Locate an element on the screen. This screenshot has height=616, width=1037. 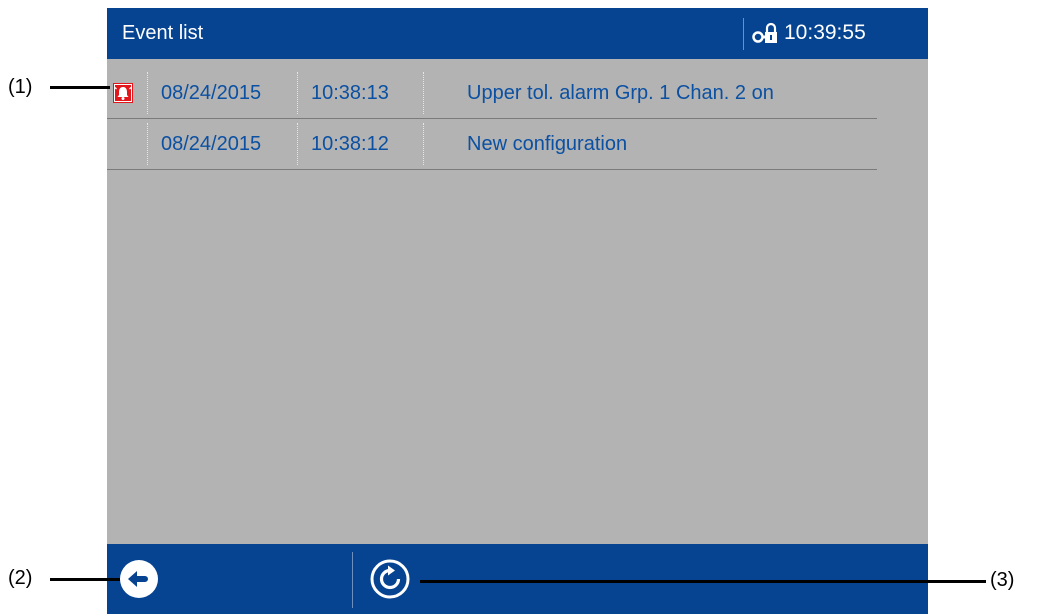
back-arrow-icon is located at coordinates (139, 579).